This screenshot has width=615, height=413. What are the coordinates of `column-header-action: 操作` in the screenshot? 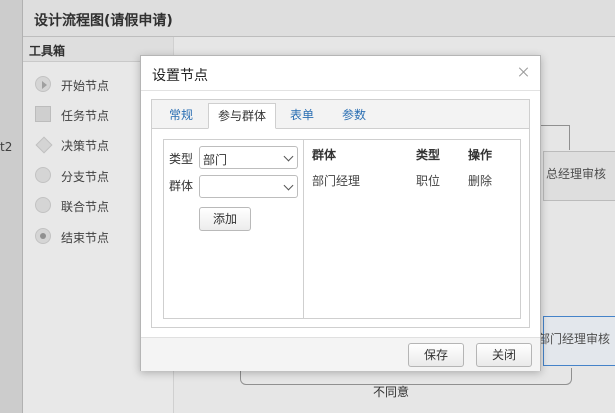 It's located at (480, 155).